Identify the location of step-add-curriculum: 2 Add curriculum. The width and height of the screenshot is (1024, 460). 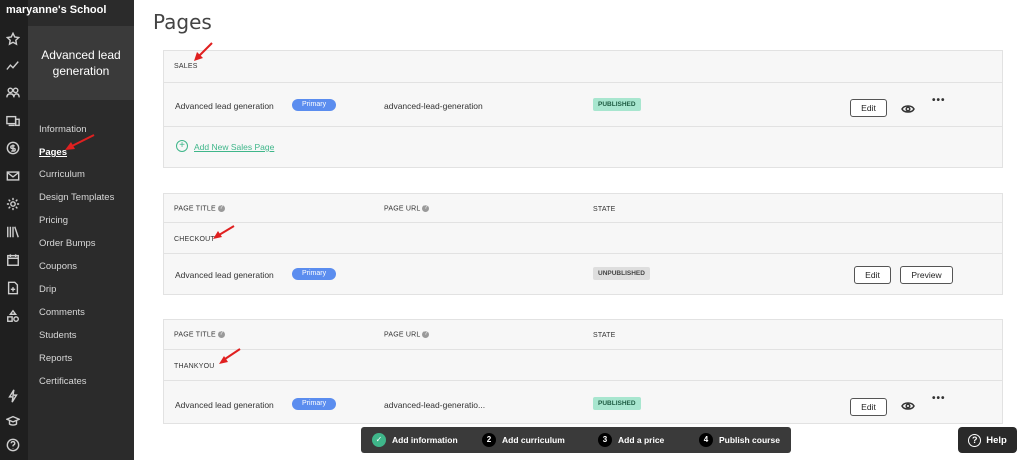
(523, 440).